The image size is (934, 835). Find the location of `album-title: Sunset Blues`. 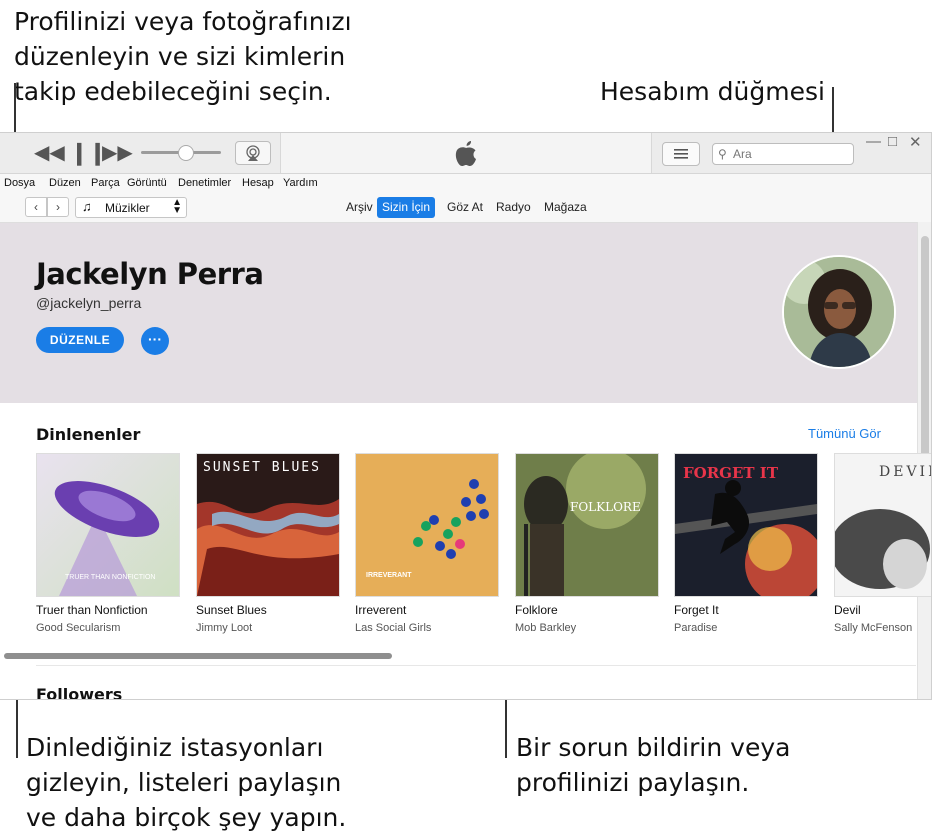

album-title: Sunset Blues is located at coordinates (231, 610).